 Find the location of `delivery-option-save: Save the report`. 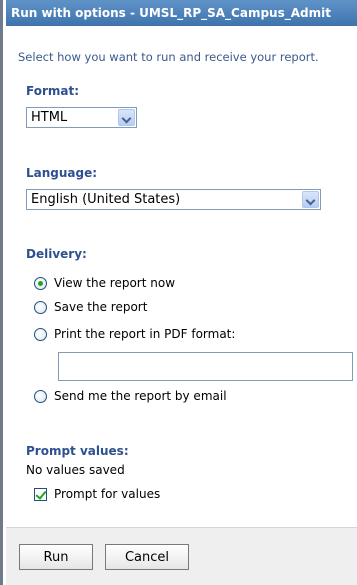

delivery-option-save: Save the report is located at coordinates (90, 307).